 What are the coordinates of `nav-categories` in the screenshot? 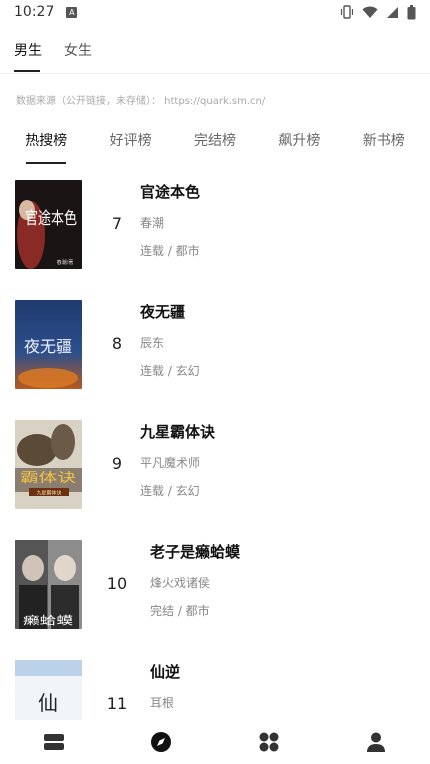 It's located at (269, 742).